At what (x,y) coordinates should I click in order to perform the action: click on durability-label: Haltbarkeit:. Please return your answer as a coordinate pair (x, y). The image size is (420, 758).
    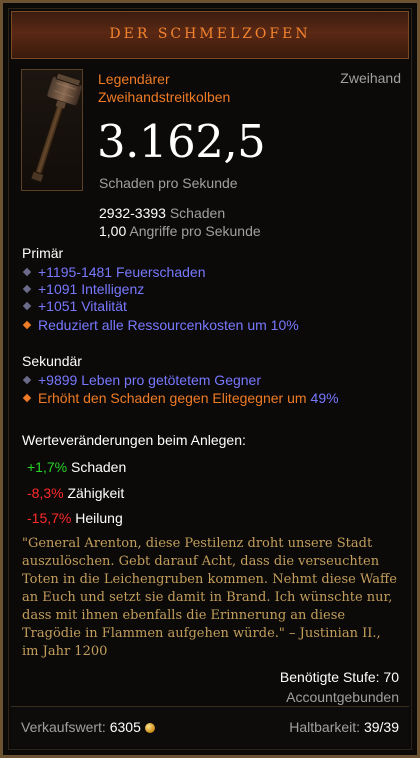
    Looking at the image, I should click on (325, 727).